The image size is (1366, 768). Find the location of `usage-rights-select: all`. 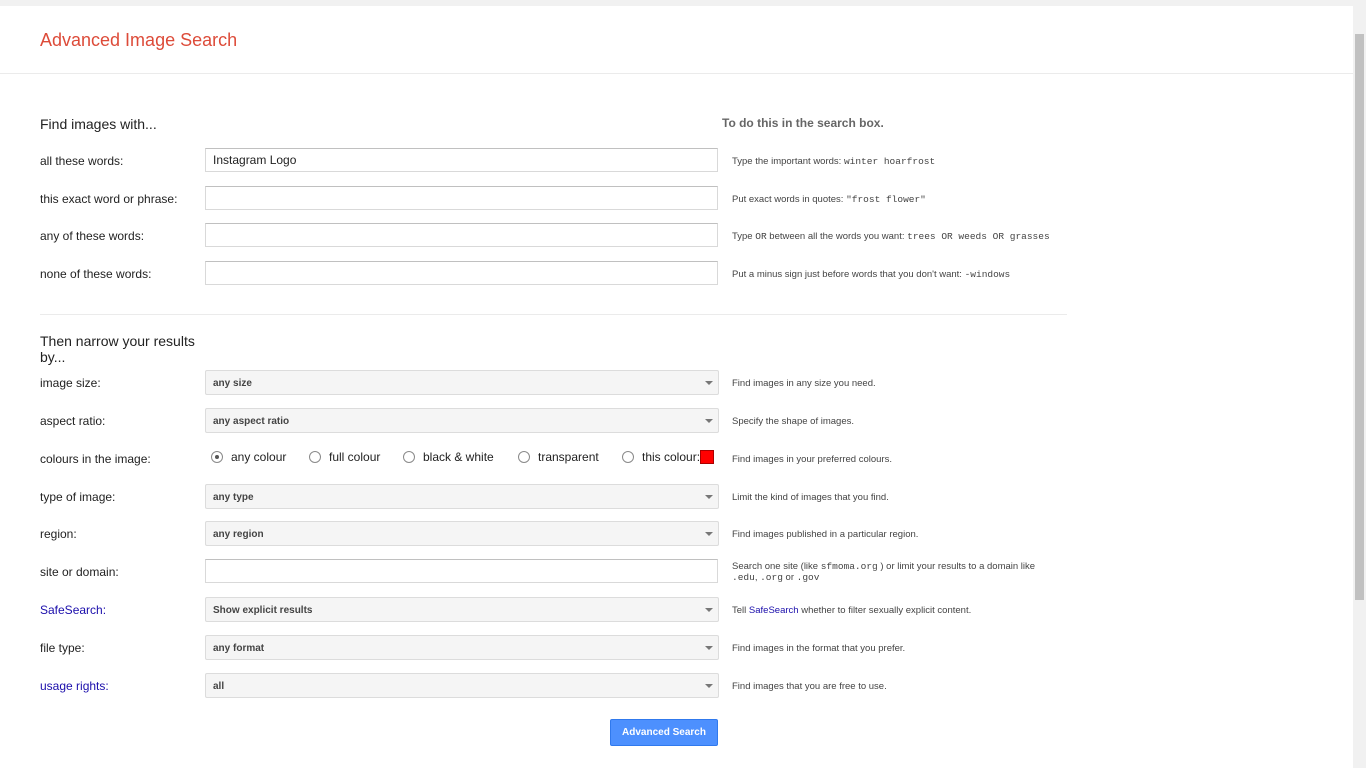

usage-rights-select: all is located at coordinates (462, 685).